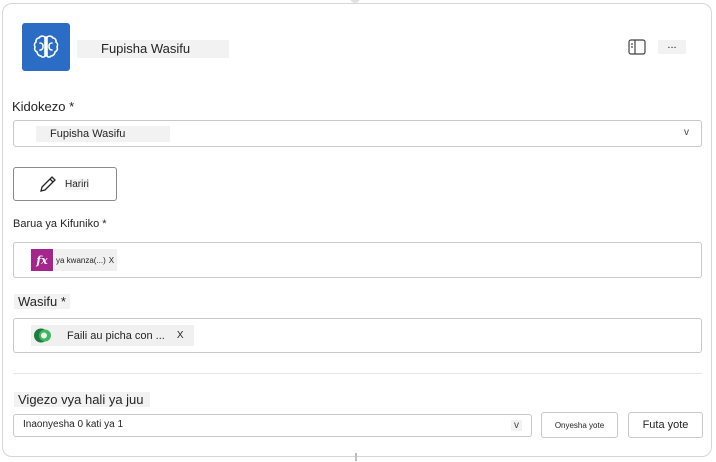 The height and width of the screenshot is (462, 716). What do you see at coordinates (103, 134) in the screenshot?
I see `prompt-value: Fupisha Wasifu` at bounding box center [103, 134].